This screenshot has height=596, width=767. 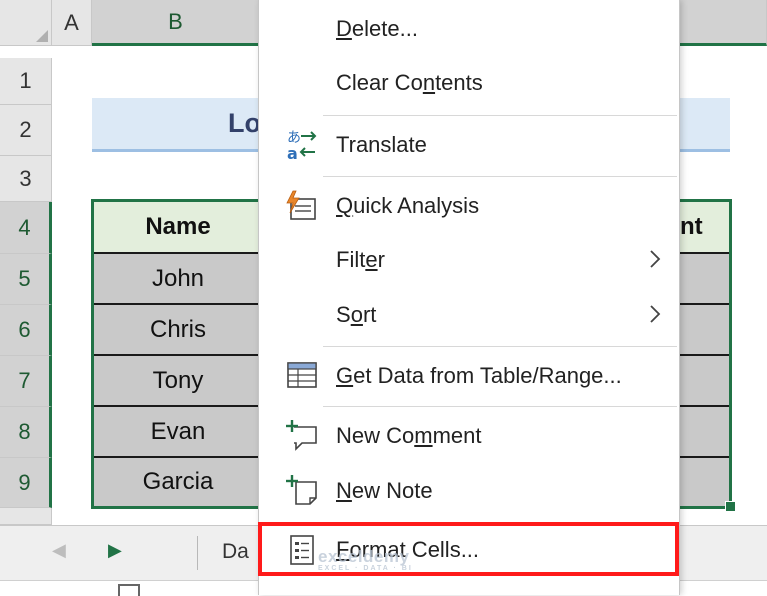 What do you see at coordinates (59, 550) in the screenshot?
I see `triangle-left-icon: ◀` at bounding box center [59, 550].